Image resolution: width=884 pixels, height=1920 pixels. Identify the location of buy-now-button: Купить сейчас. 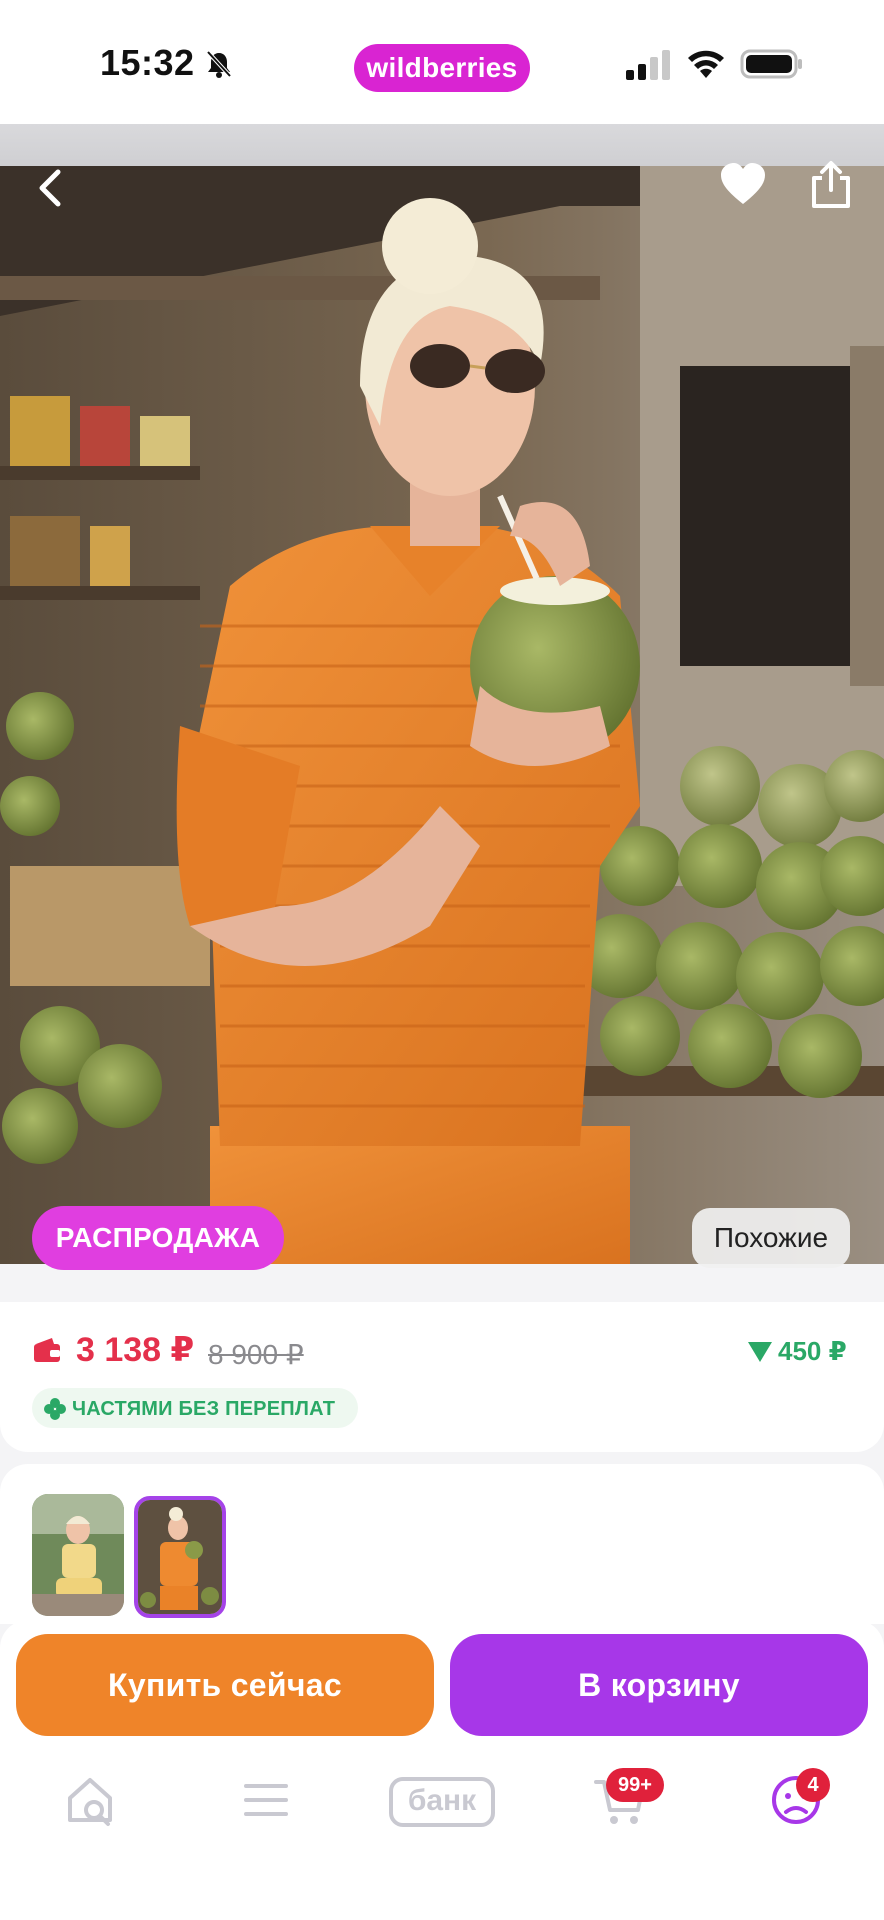
(225, 1685).